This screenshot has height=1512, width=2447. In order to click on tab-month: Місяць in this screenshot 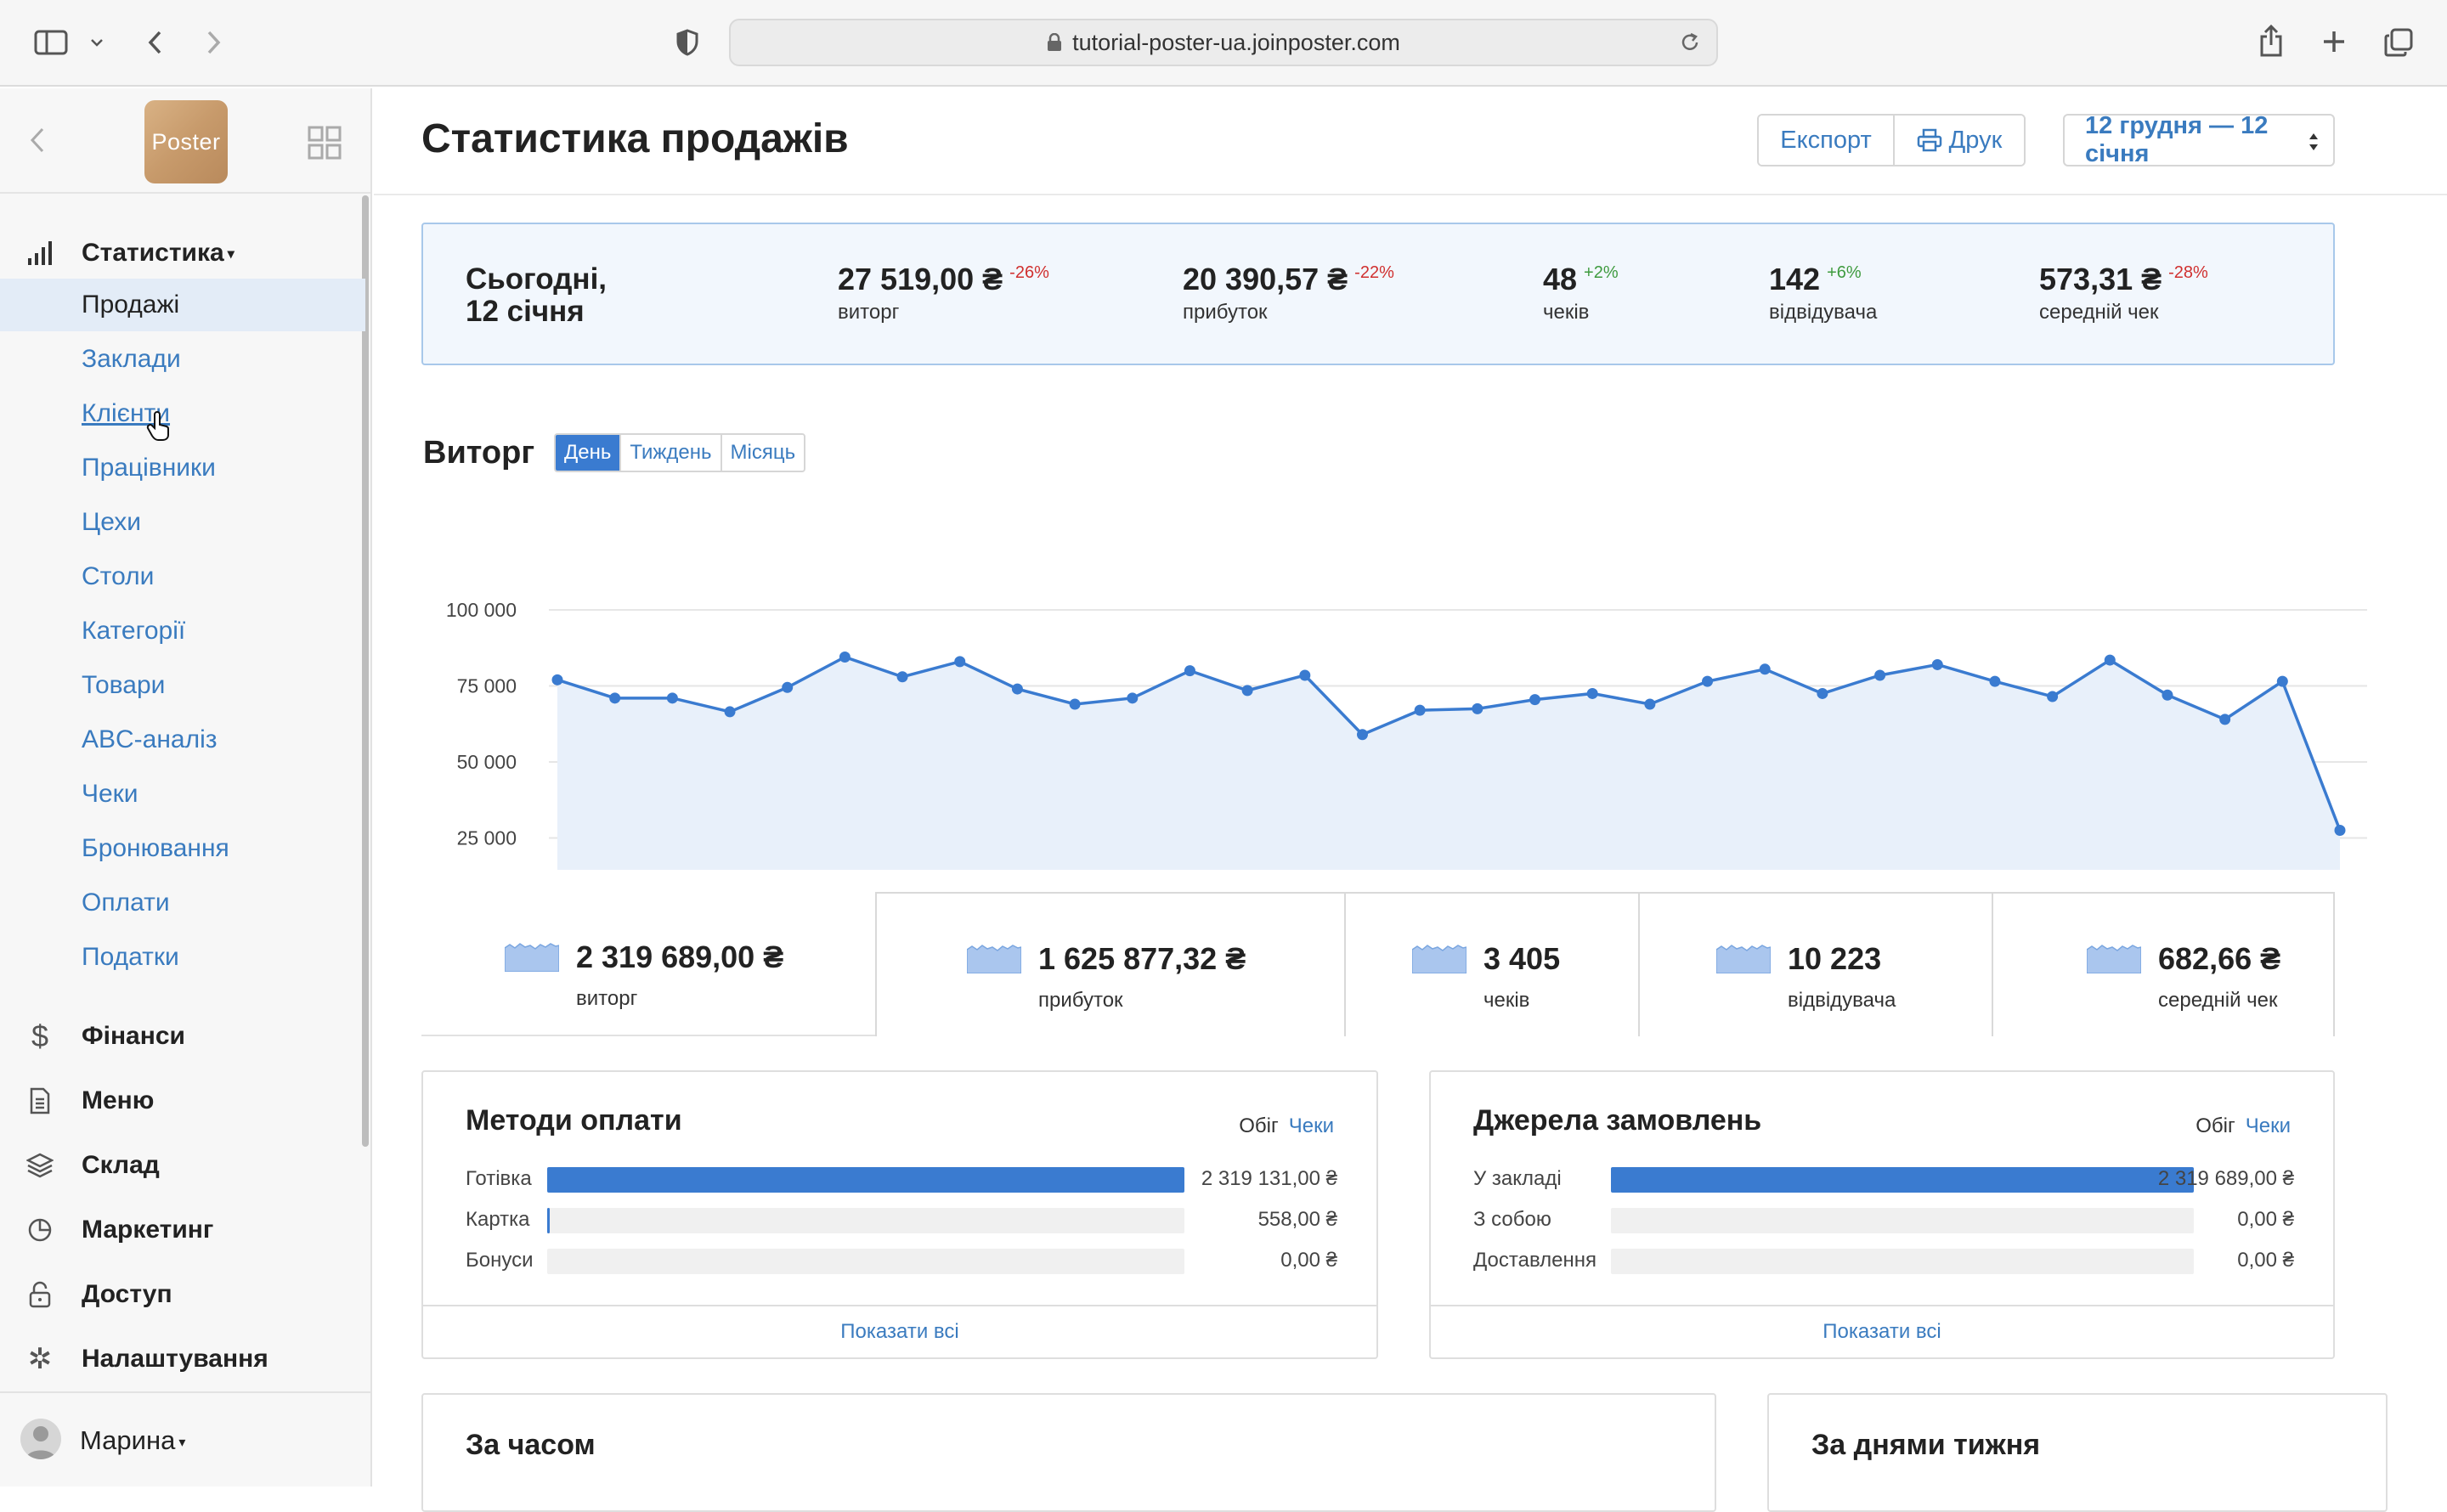, I will do `click(762, 453)`.